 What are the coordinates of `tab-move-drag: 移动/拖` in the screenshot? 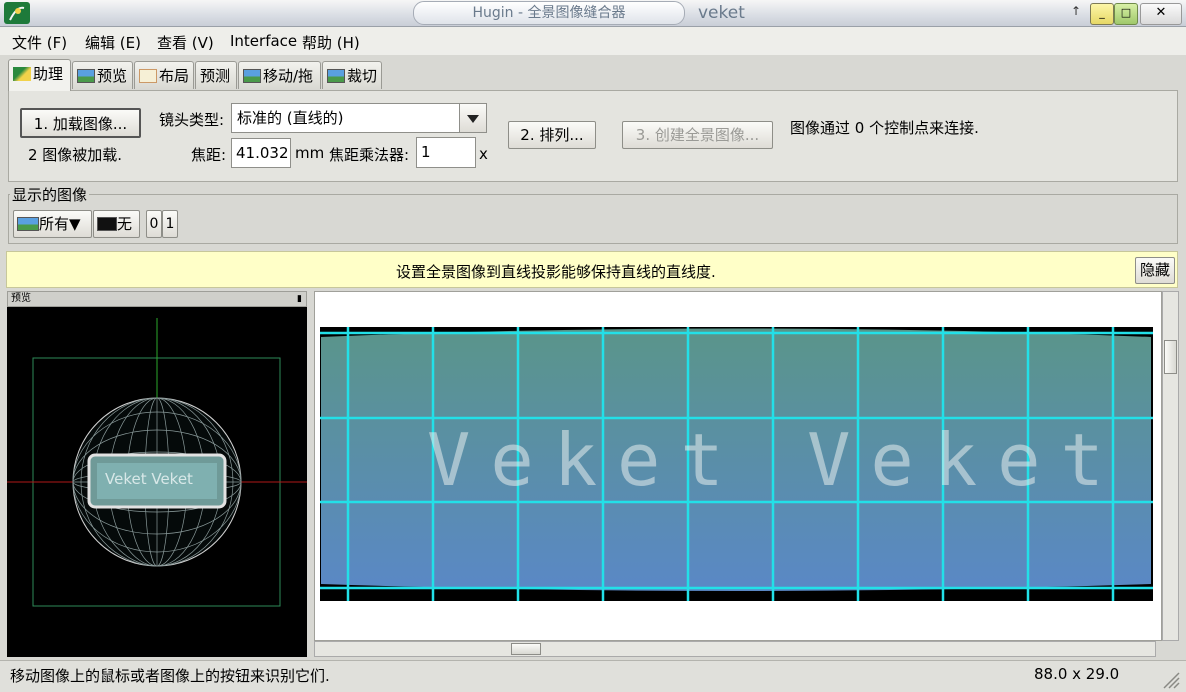 It's located at (279, 75).